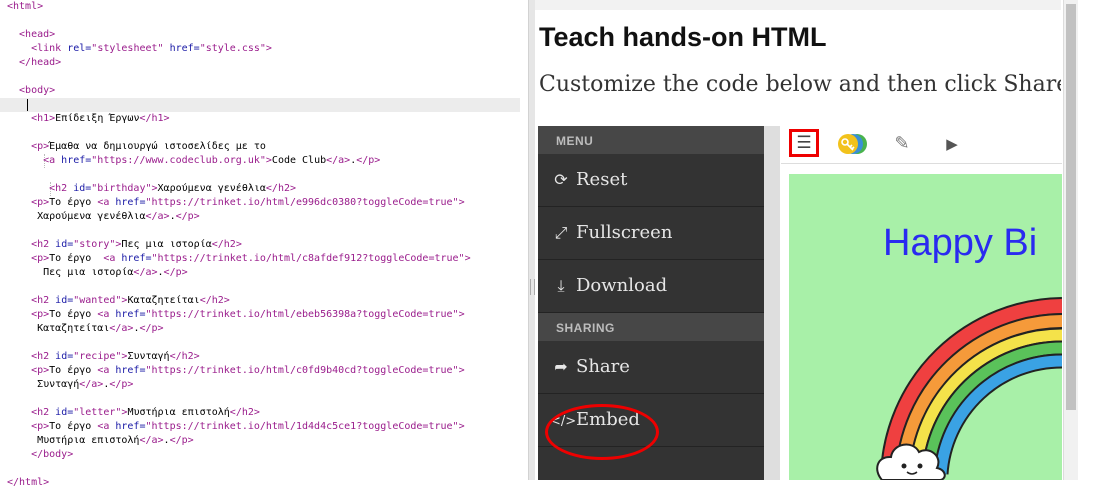 This screenshot has height=499, width=1096. Describe the element at coordinates (952, 144) in the screenshot. I see `play-icon: ▶` at that location.